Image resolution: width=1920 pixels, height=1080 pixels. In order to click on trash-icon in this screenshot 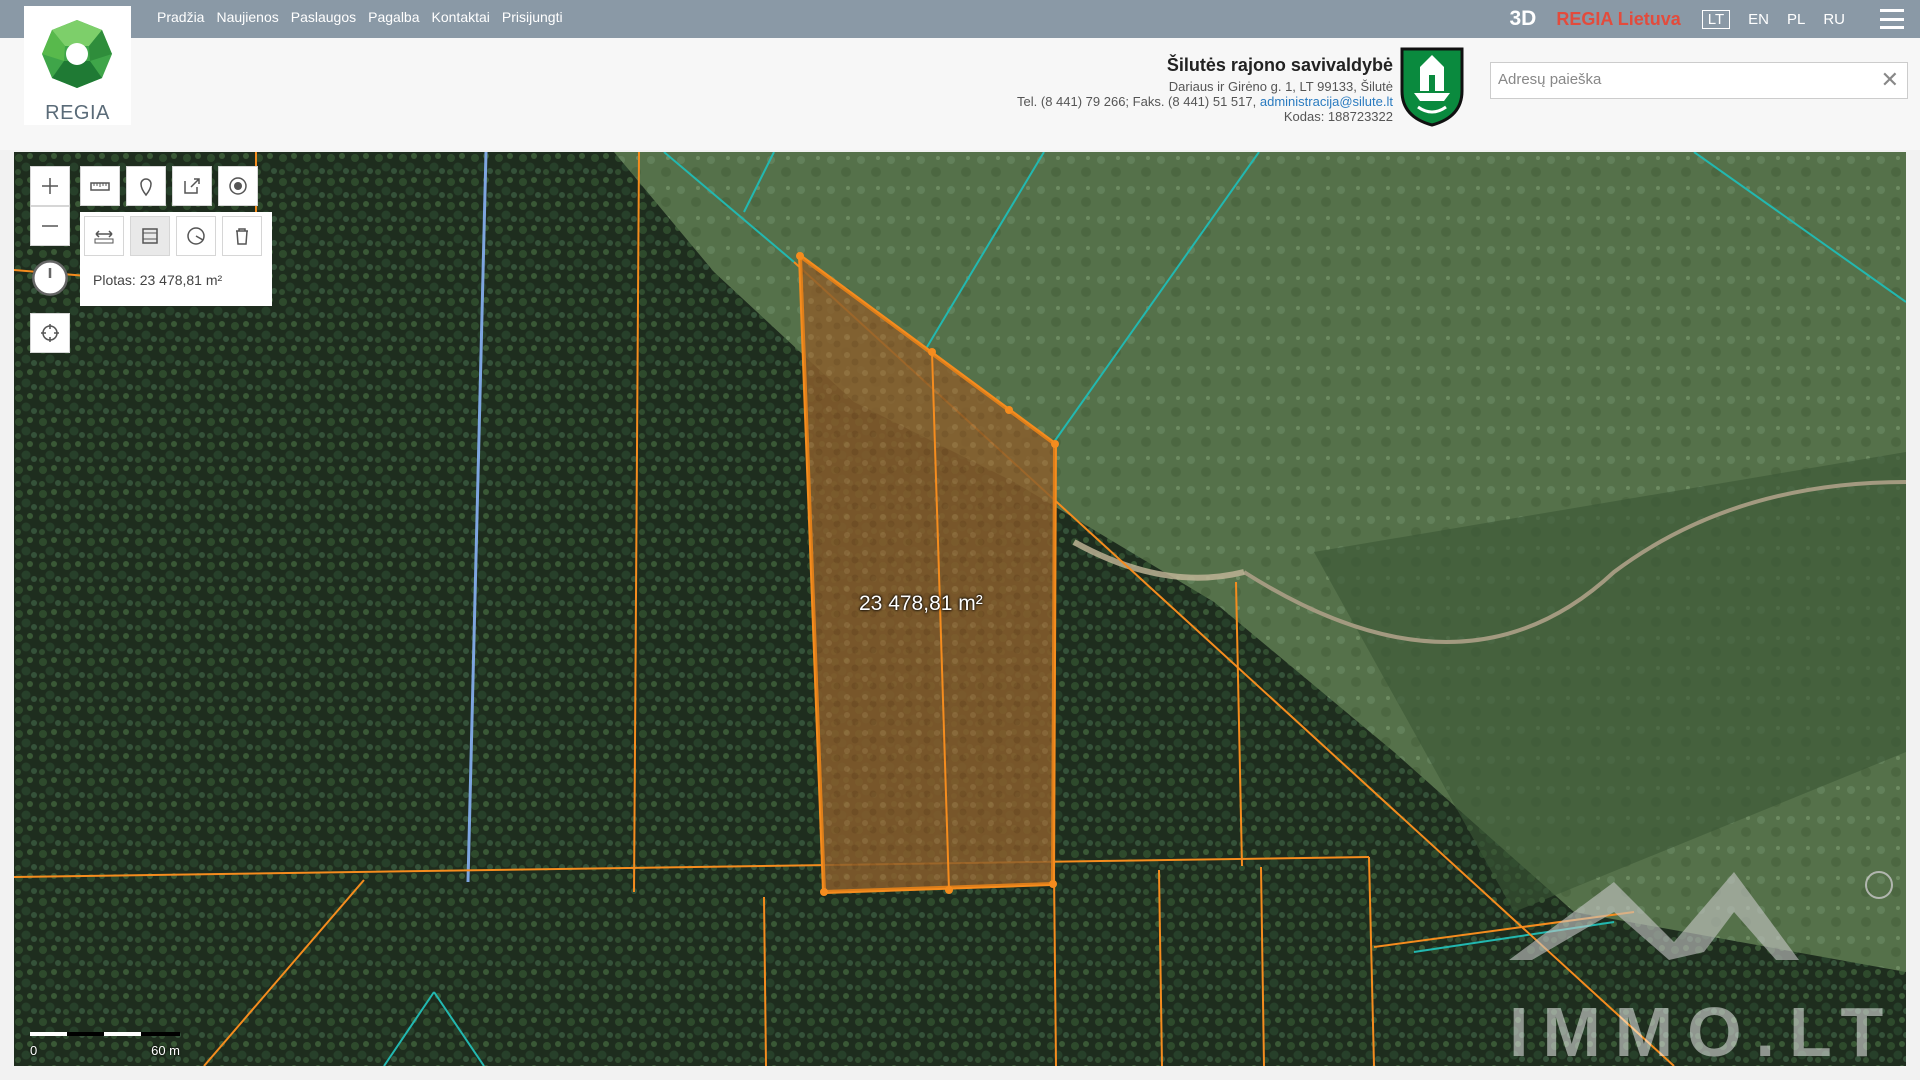, I will do `click(242, 236)`.